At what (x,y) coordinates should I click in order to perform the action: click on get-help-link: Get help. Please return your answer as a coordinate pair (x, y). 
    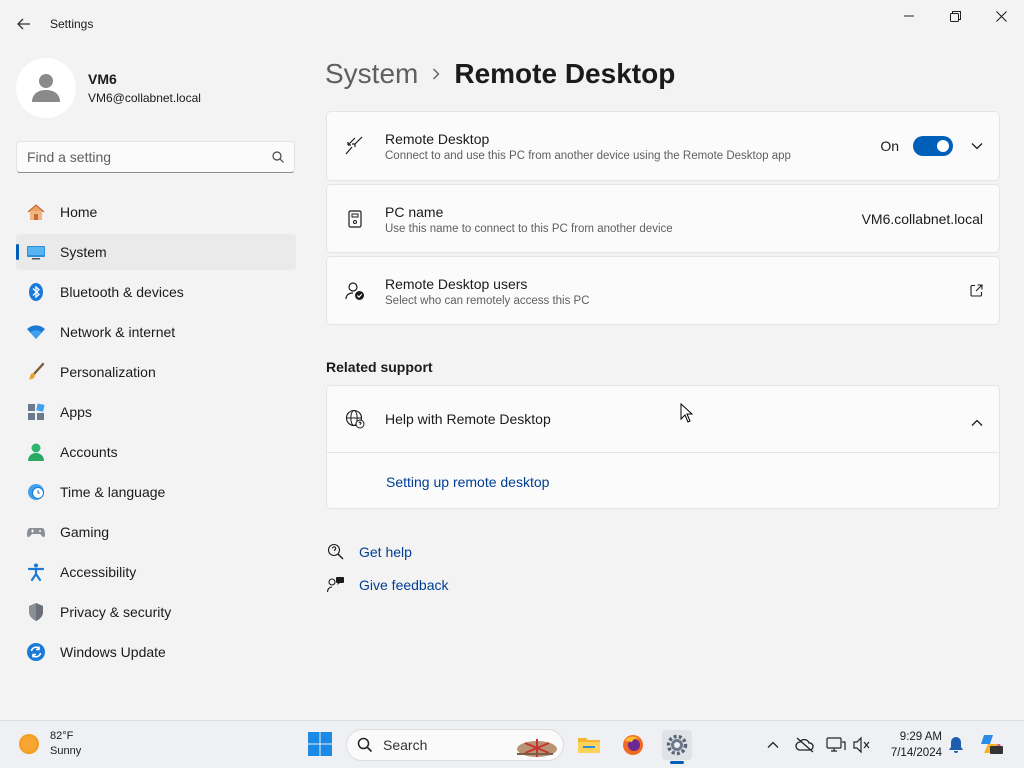
    Looking at the image, I should click on (385, 552).